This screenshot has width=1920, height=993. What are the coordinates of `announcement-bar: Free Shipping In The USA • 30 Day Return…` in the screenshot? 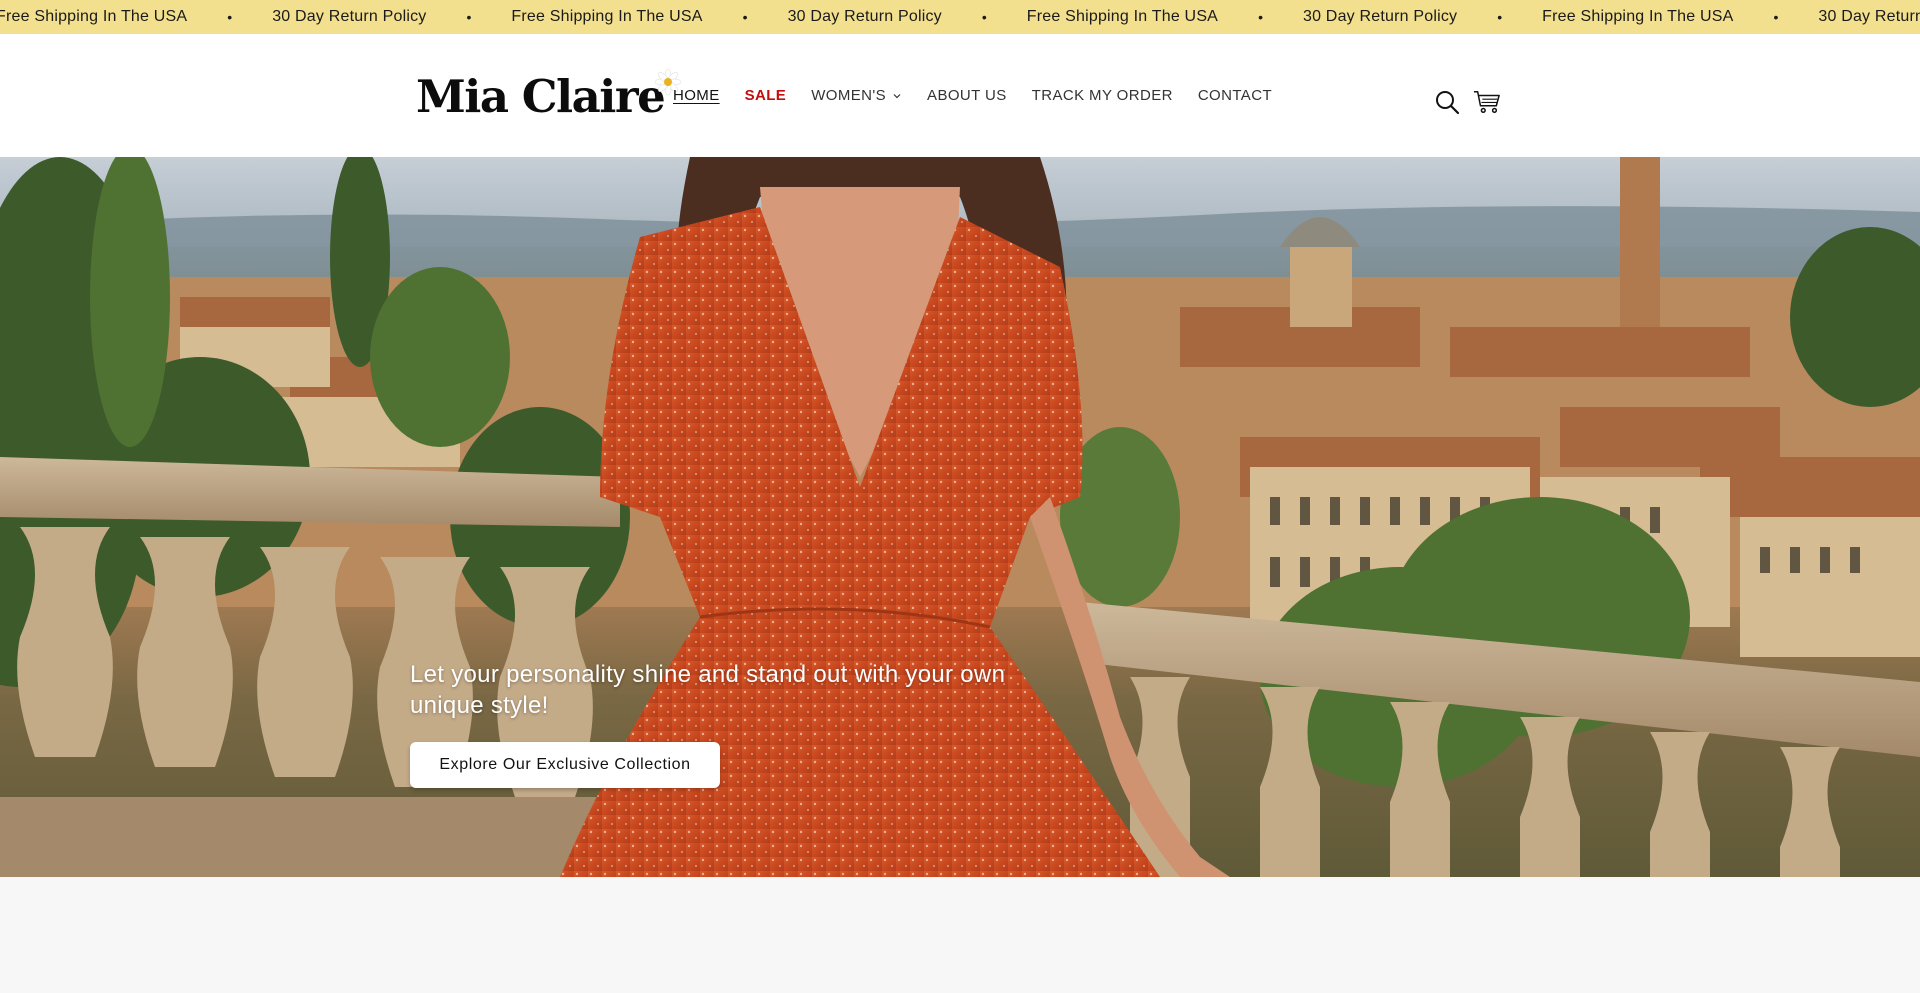 It's located at (960, 17).